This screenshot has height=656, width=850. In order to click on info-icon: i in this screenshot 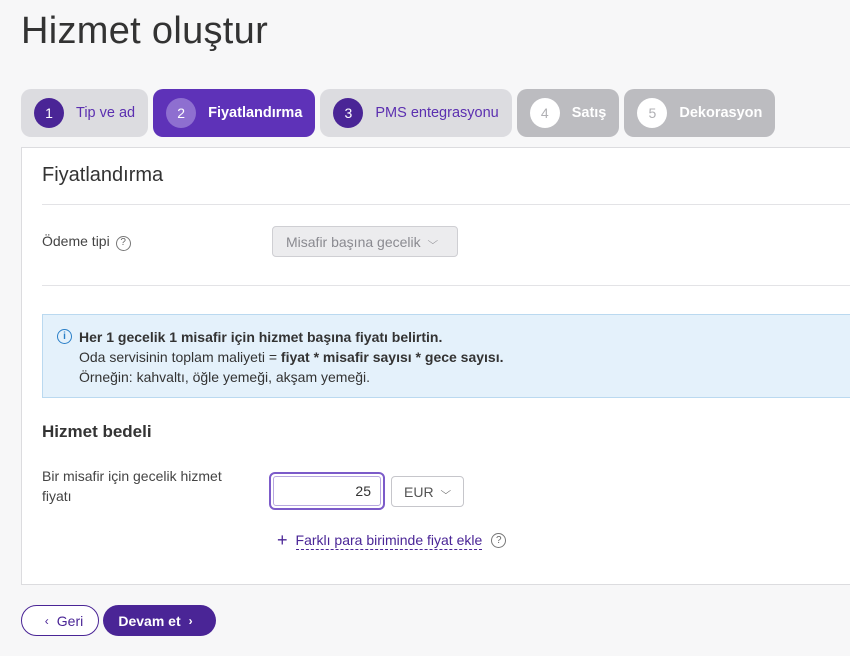, I will do `click(64, 336)`.